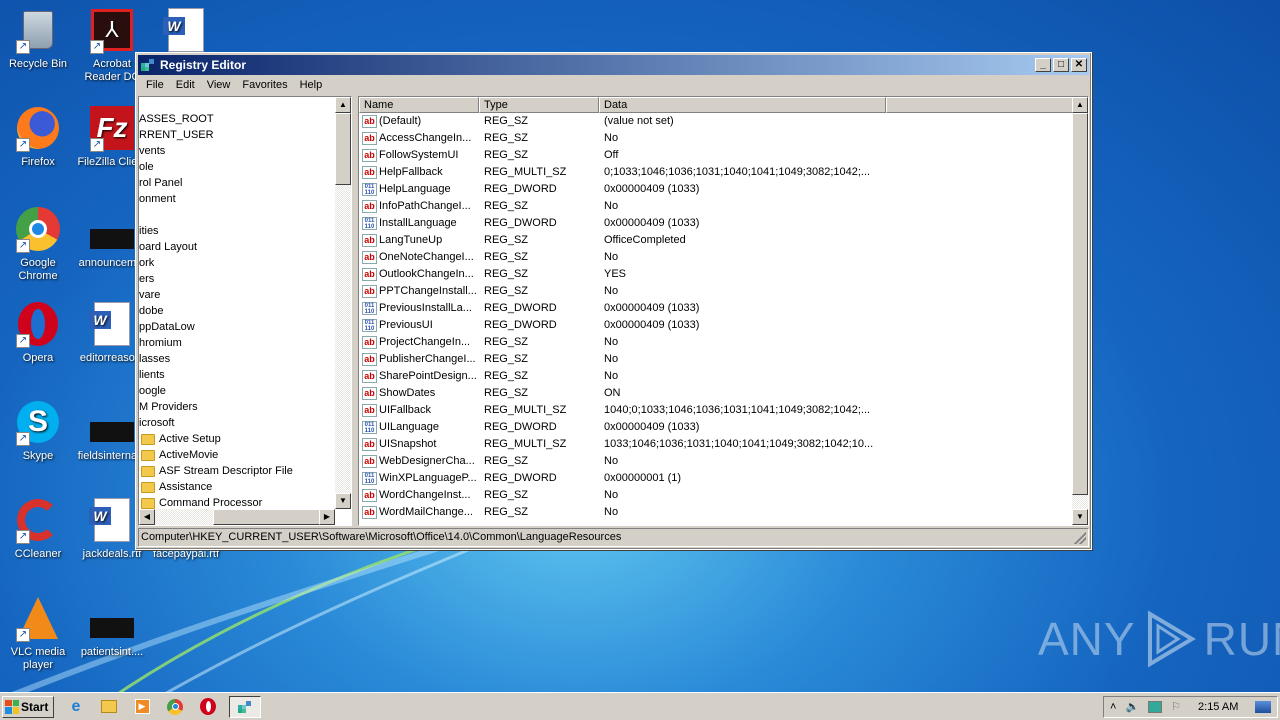  Describe the element at coordinates (28, 706) in the screenshot. I see `start-button: Start` at that location.